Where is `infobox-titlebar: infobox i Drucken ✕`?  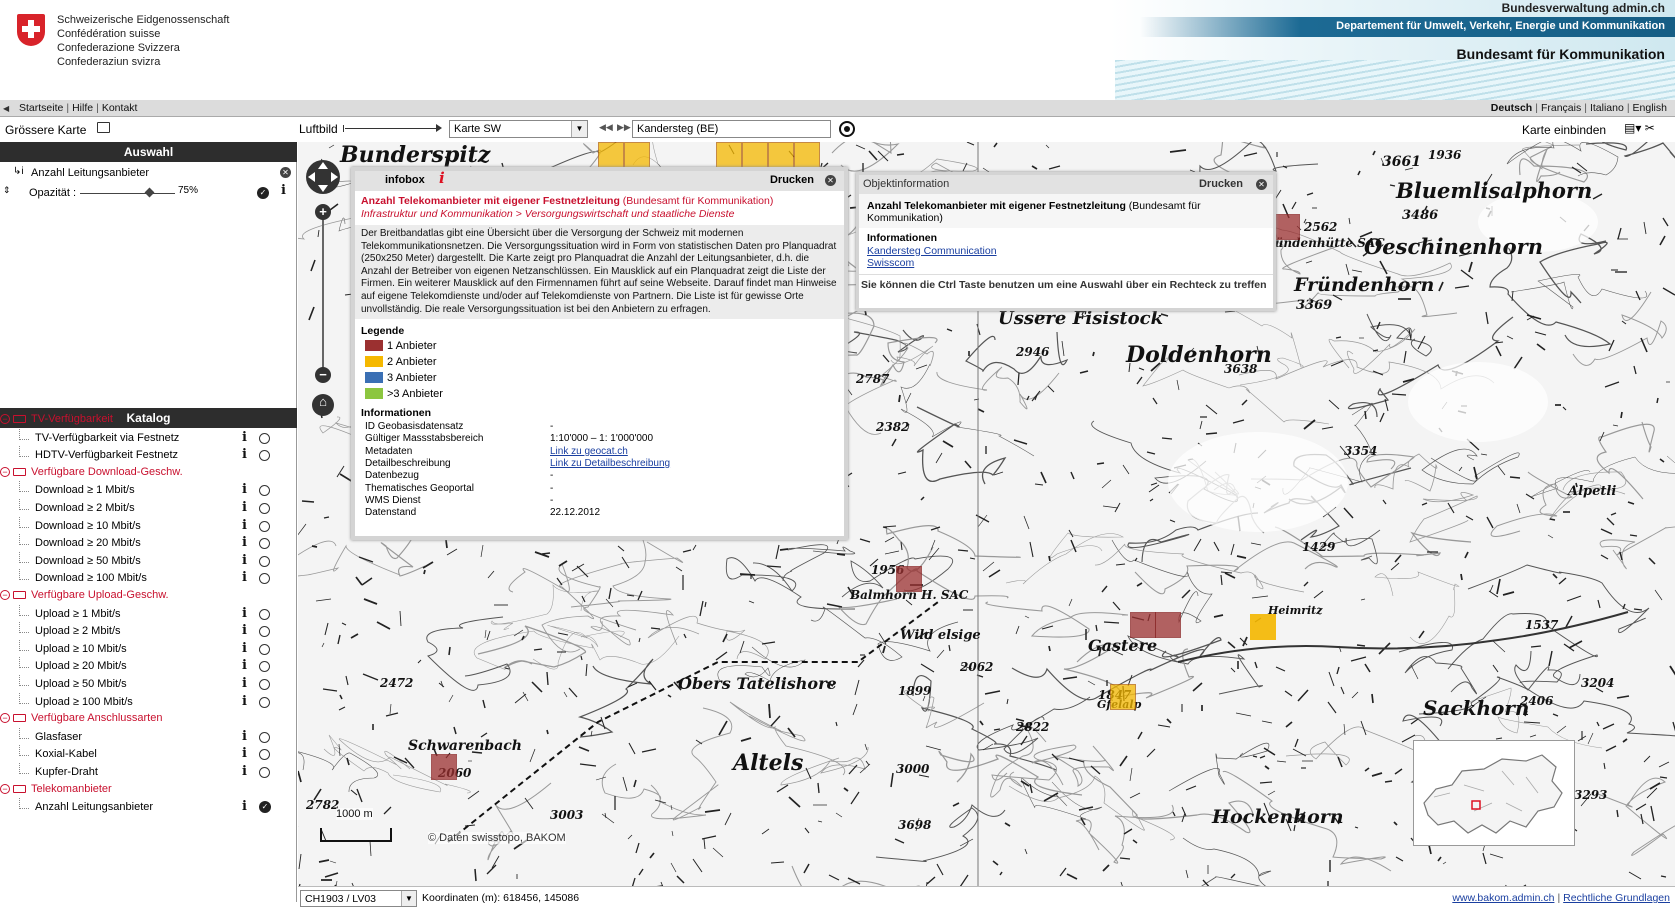
infobox-titlebar: infobox i Drucken ✕ is located at coordinates (599, 180).